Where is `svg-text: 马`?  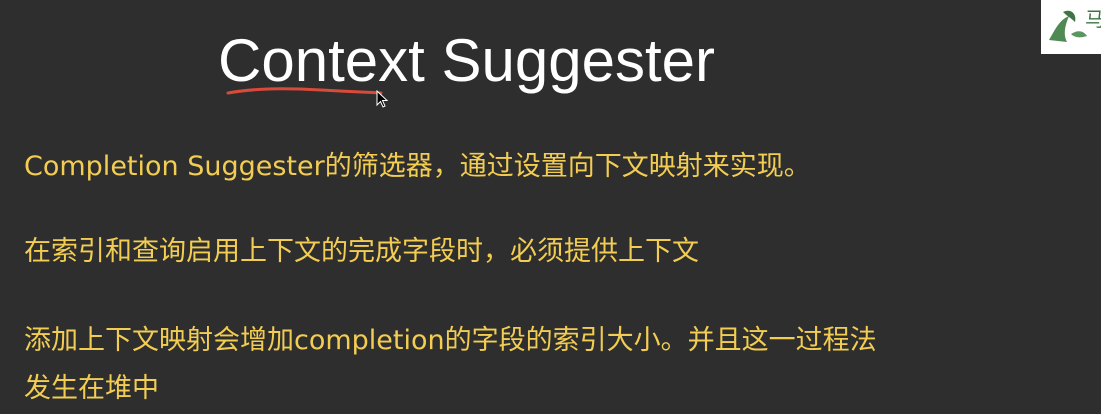
svg-text: 马 is located at coordinates (1093, 19).